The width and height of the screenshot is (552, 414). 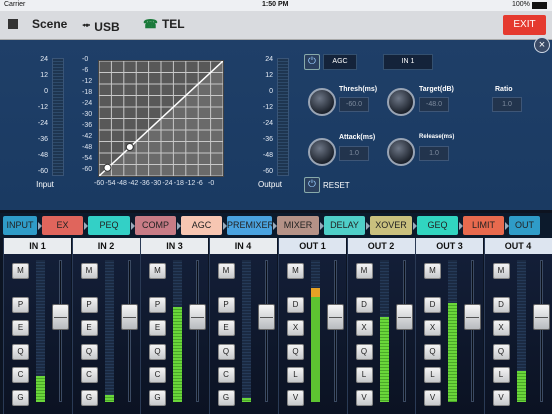 I want to click on usb-button: ⭺ USB, so click(x=101, y=26).